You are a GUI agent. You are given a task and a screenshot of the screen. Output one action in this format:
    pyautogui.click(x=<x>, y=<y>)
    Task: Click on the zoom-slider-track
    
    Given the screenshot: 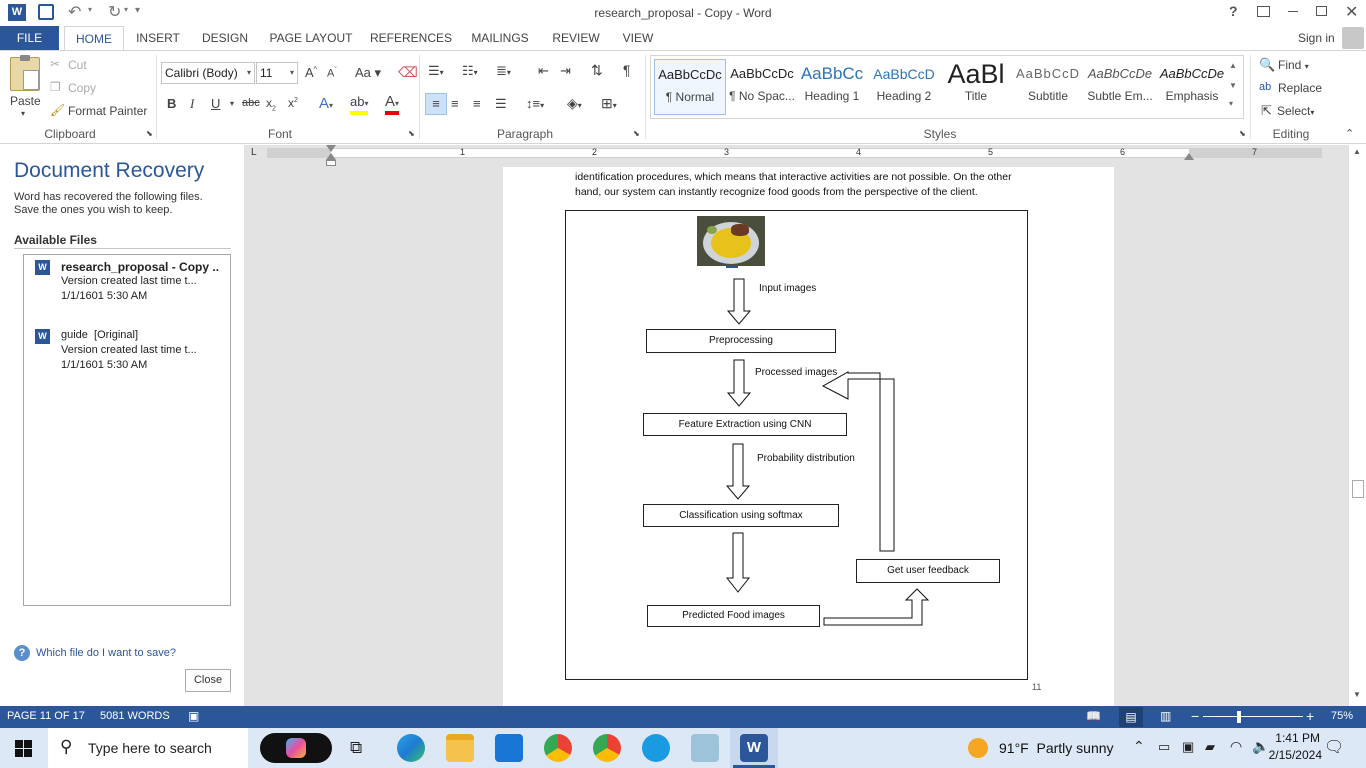 What is the action you would take?
    pyautogui.click(x=1253, y=716)
    